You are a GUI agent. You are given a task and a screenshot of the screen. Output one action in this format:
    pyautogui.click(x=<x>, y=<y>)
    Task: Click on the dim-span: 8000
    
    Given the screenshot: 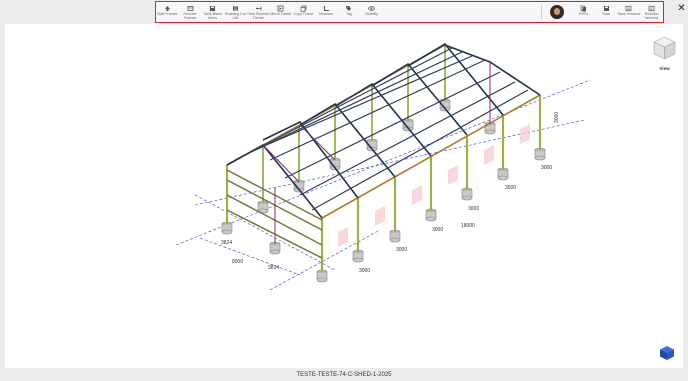 What is the action you would take?
    pyautogui.click(x=237, y=262)
    